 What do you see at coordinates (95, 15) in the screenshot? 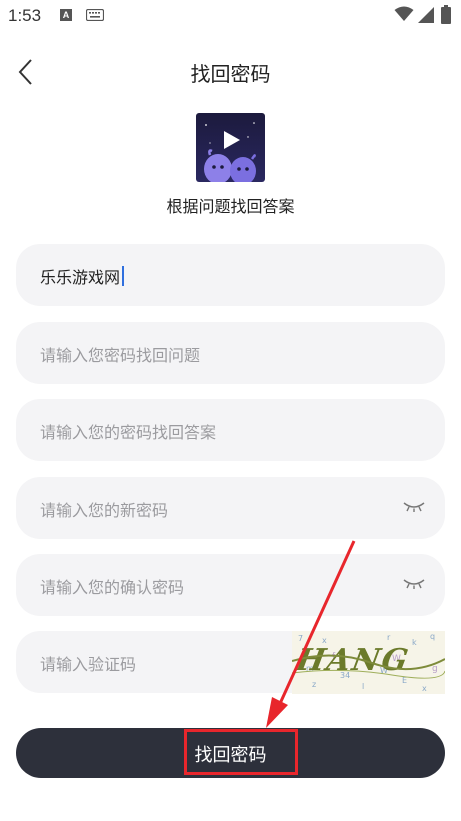
I see `keyboard-icon` at bounding box center [95, 15].